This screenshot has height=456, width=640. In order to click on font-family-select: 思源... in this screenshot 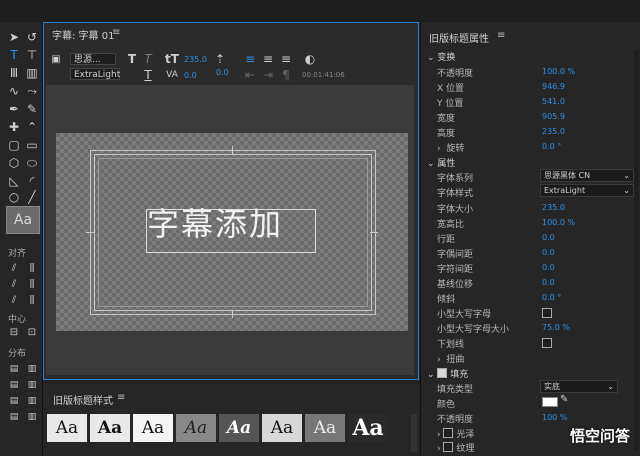, I will do `click(93, 59)`.